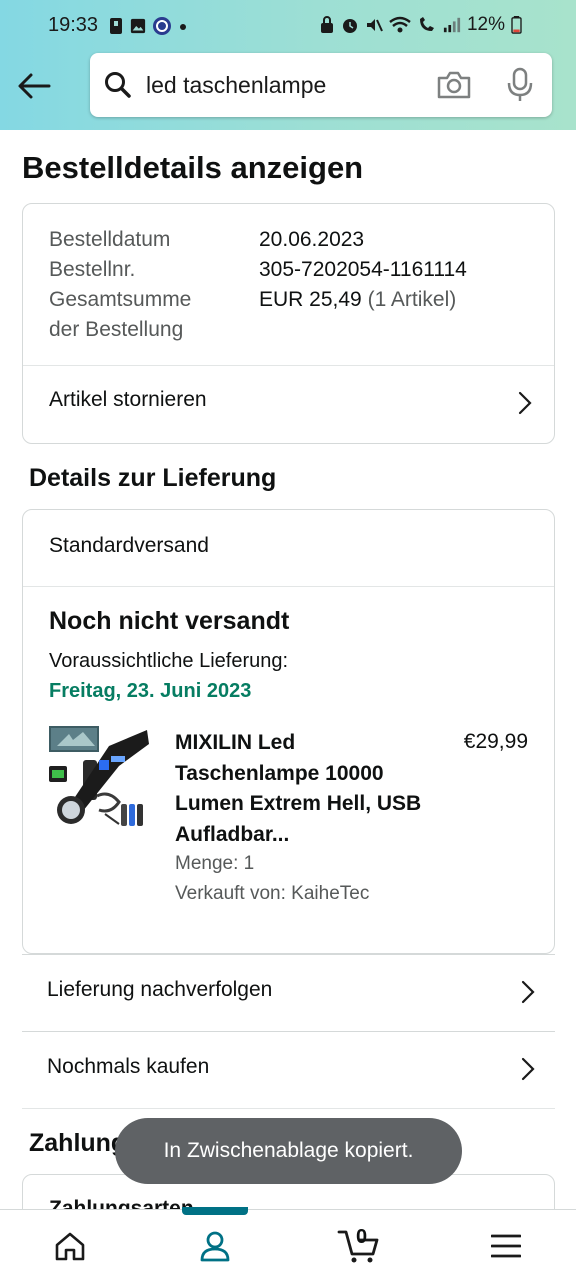 The height and width of the screenshot is (1280, 576). I want to click on bottom-nav: 0, so click(288, 1244).